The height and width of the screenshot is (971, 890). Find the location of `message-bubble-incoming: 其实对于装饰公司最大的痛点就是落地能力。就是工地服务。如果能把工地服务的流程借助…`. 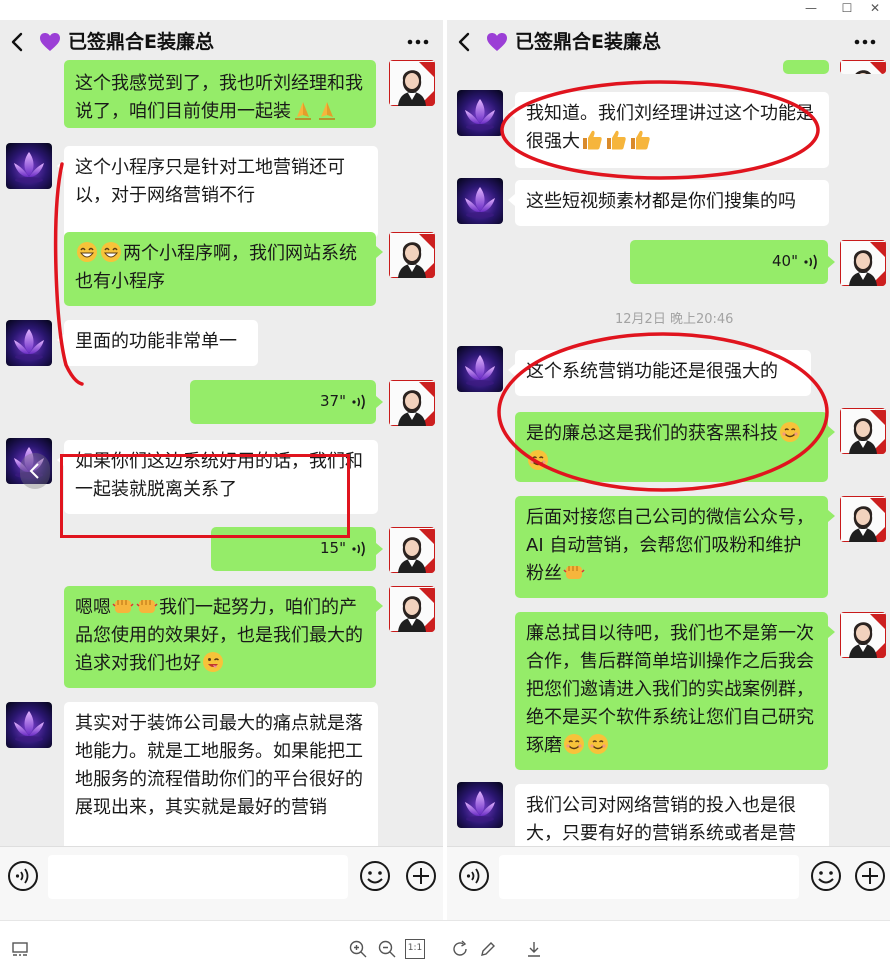

message-bubble-incoming: 其实对于装饰公司最大的痛点就是落地能力。就是工地服务。如果能把工地服务的流程借助… is located at coordinates (221, 782).